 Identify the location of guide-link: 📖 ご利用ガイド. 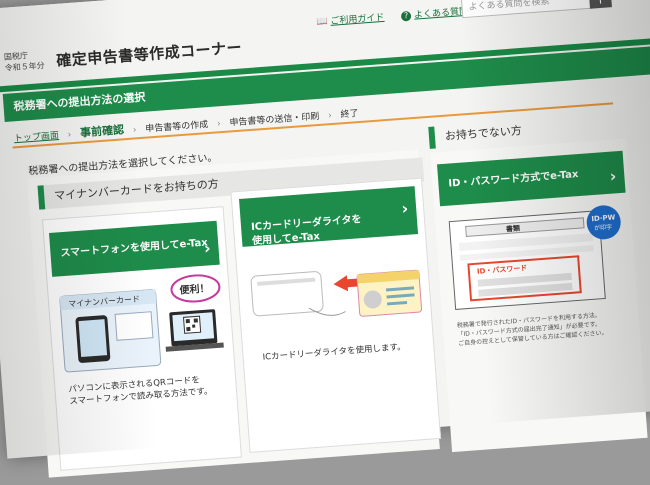
(352, 20).